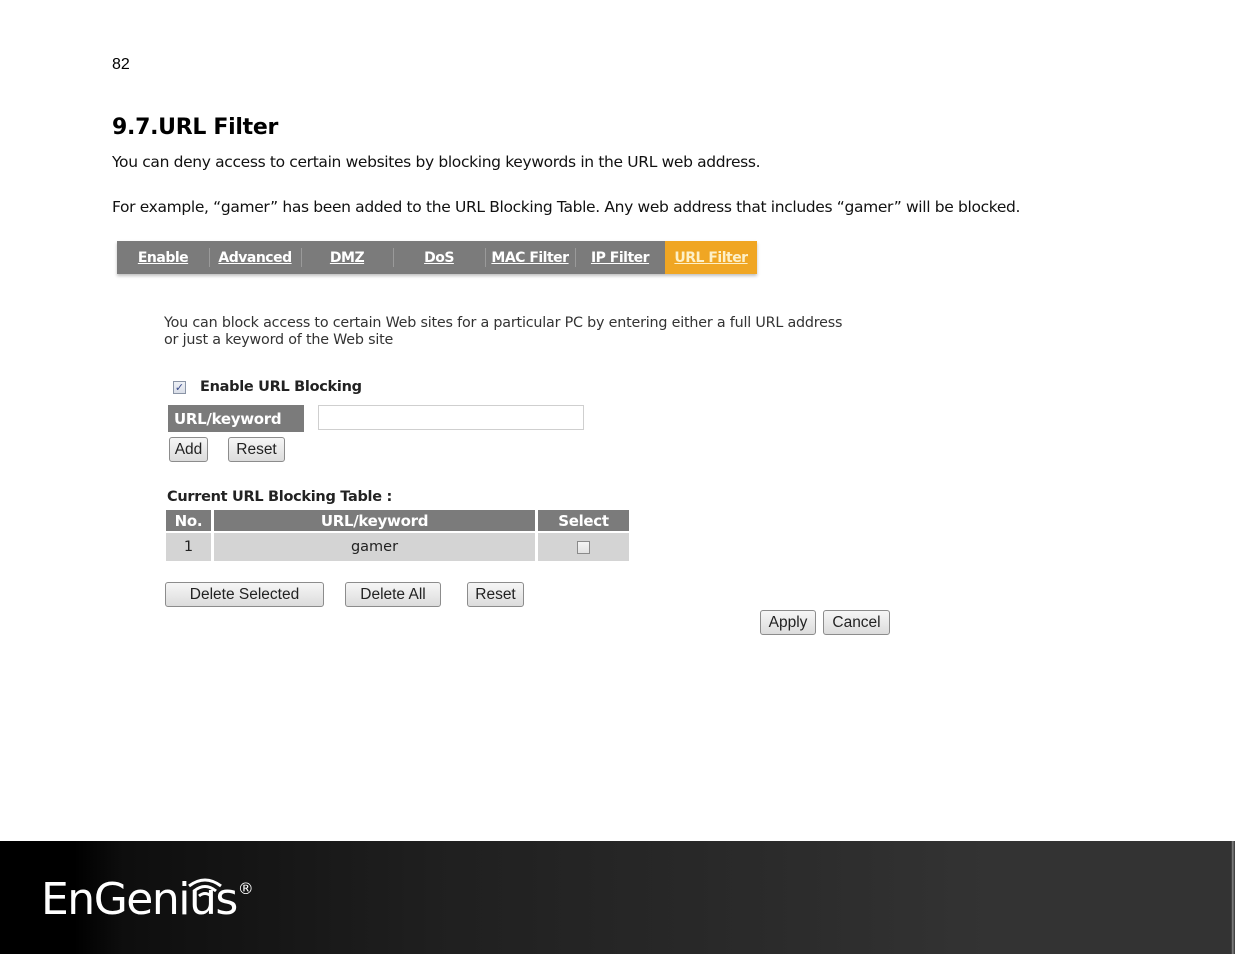 This screenshot has height=954, width=1235. What do you see at coordinates (188, 520) in the screenshot?
I see `header-no: No.` at bounding box center [188, 520].